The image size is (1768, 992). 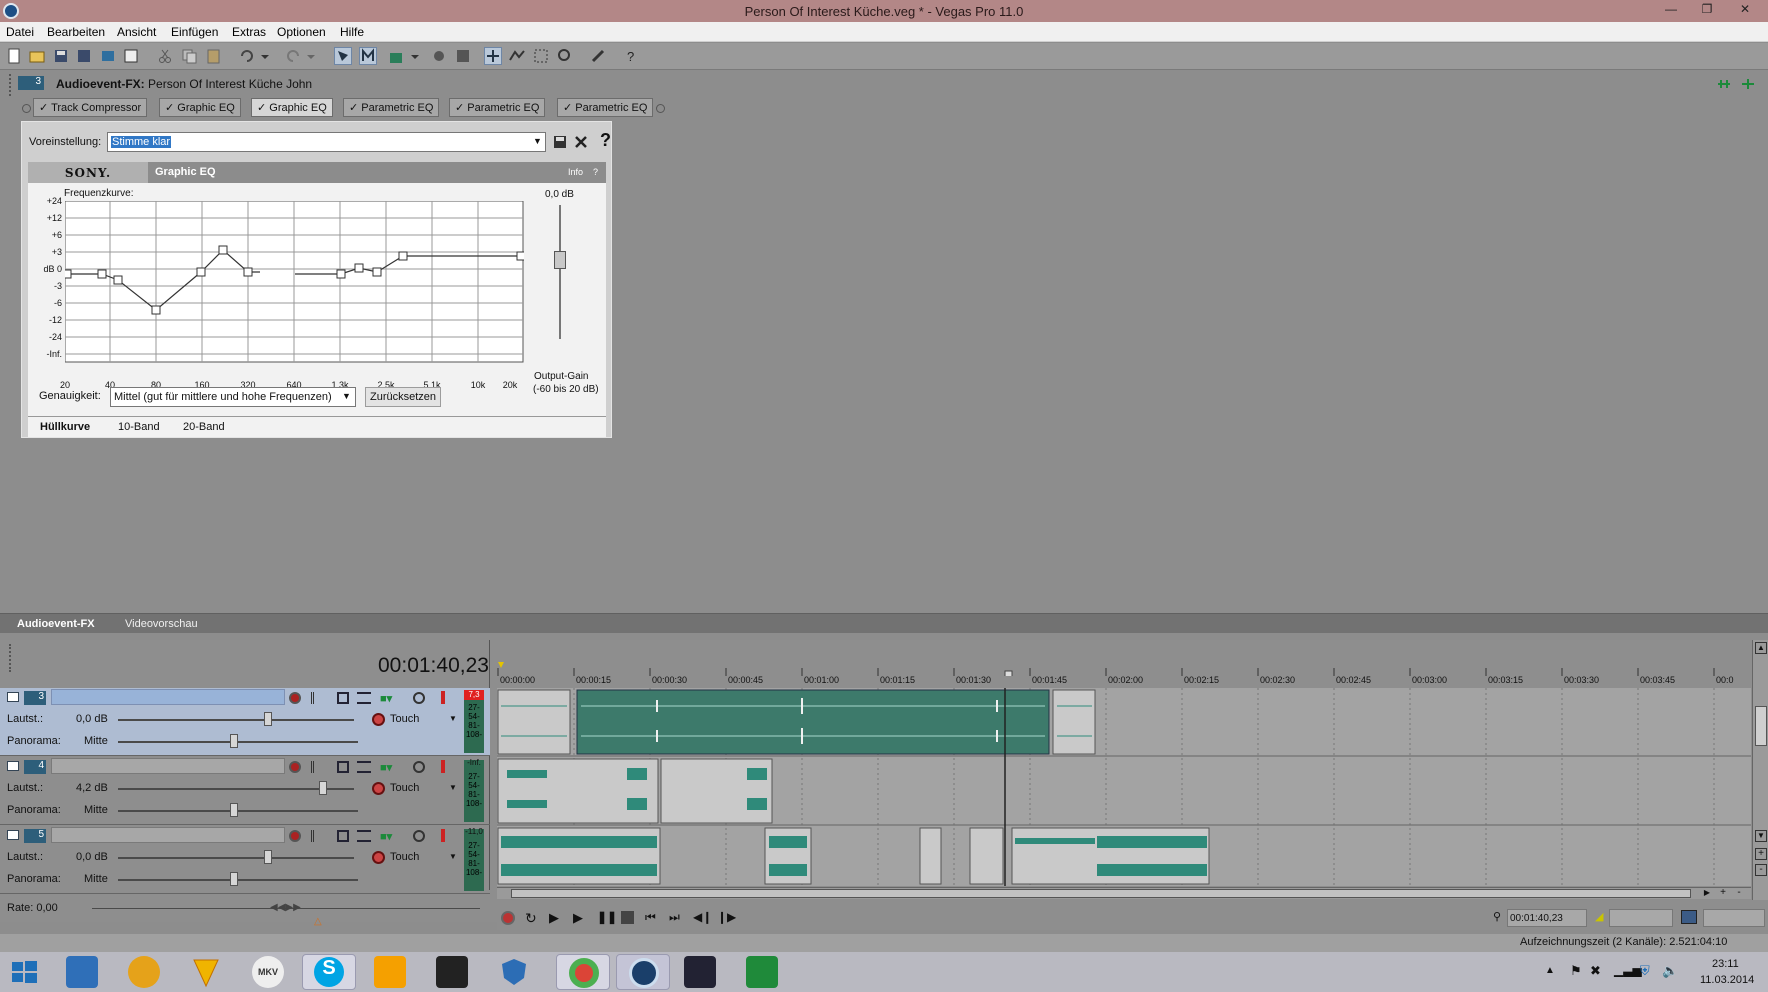 I want to click on tab-huellkurve: Hüllkurve, so click(x=65, y=427).